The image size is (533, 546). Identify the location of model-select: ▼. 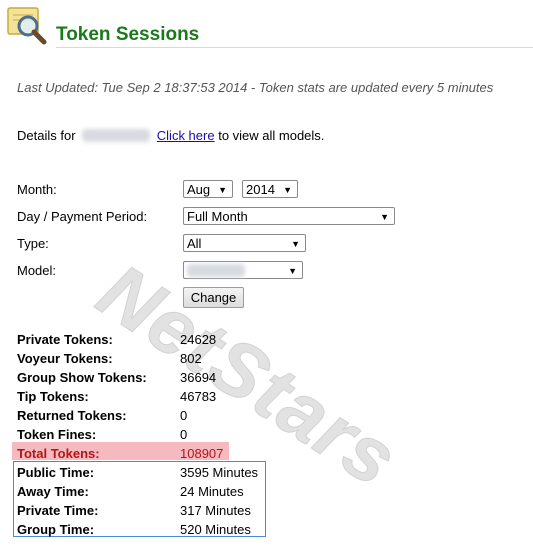
(243, 270).